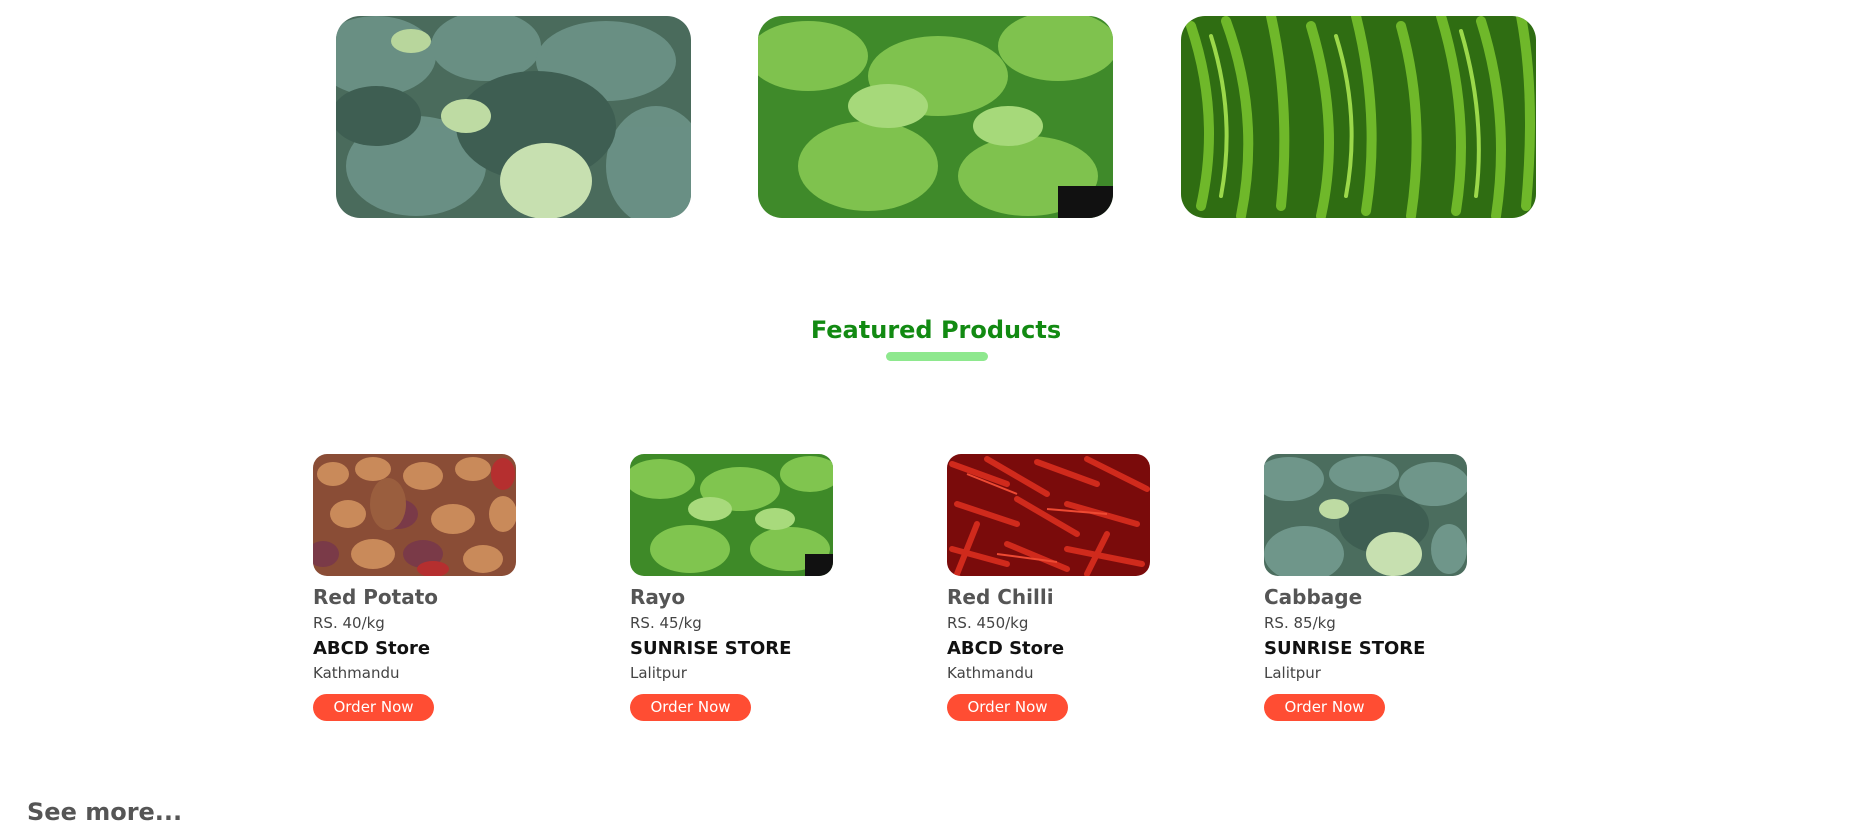  I want to click on product-price: RS. 45/kg, so click(666, 623).